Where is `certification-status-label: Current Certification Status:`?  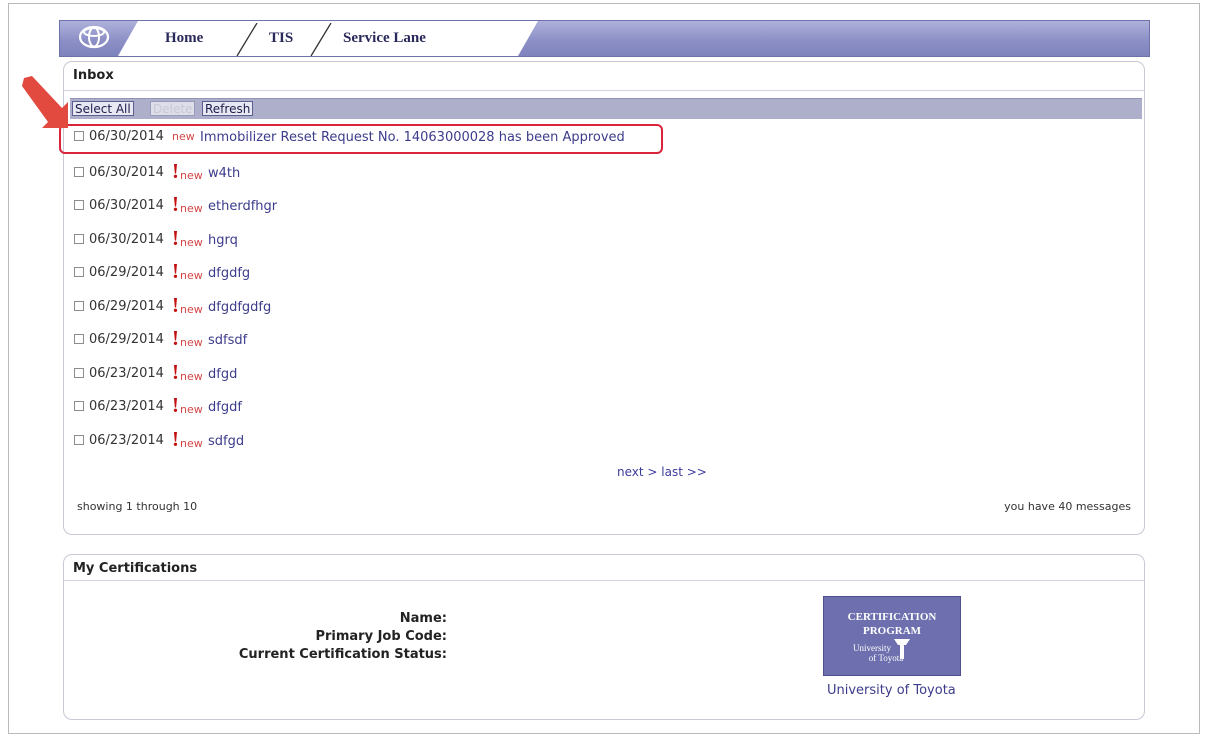 certification-status-label: Current Certification Status: is located at coordinates (342, 654).